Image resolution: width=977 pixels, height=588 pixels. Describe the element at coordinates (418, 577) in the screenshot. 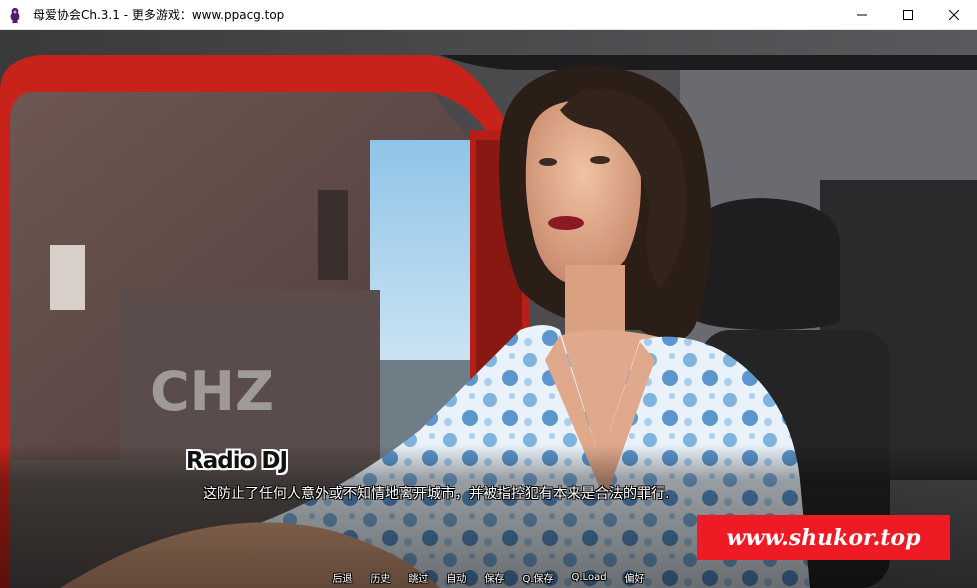

I see `quick-menu-skip: 跳过` at that location.